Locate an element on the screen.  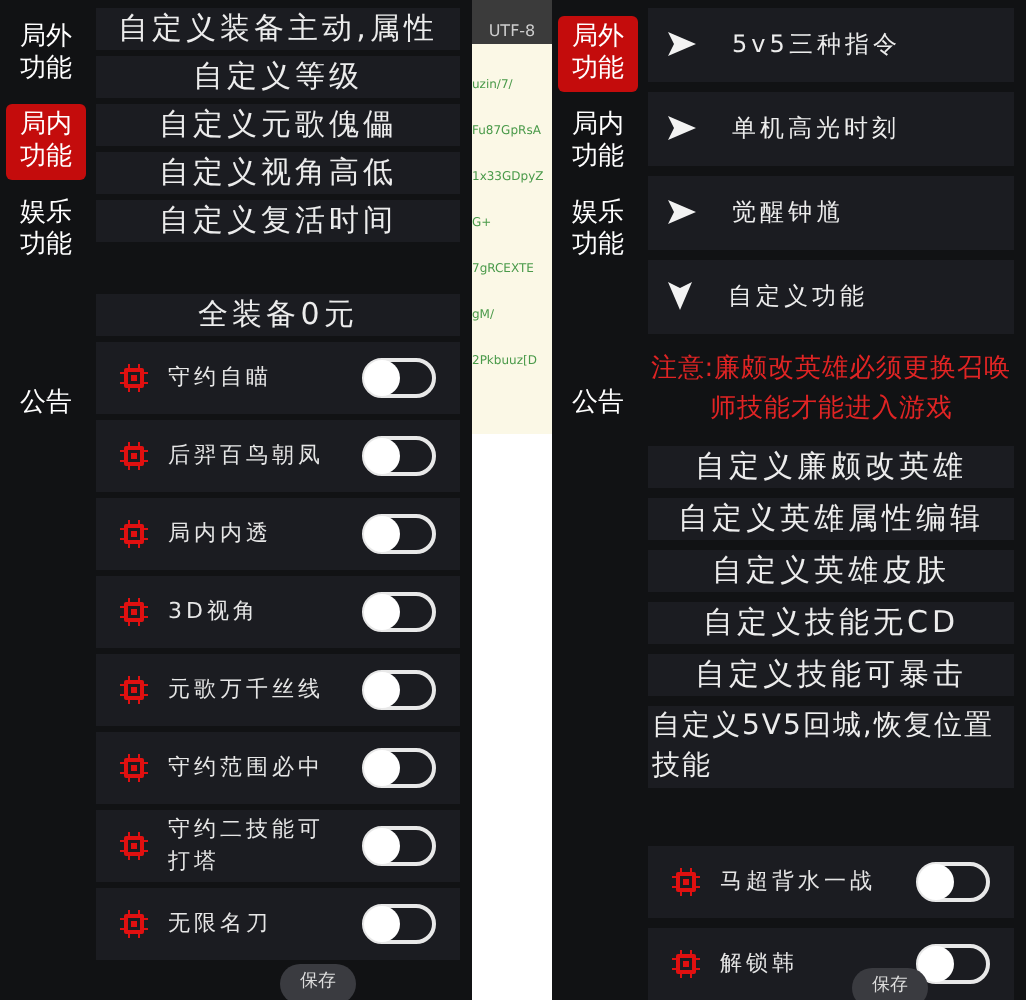
menu-button: 自定义技能可暴击 is located at coordinates (831, 674).